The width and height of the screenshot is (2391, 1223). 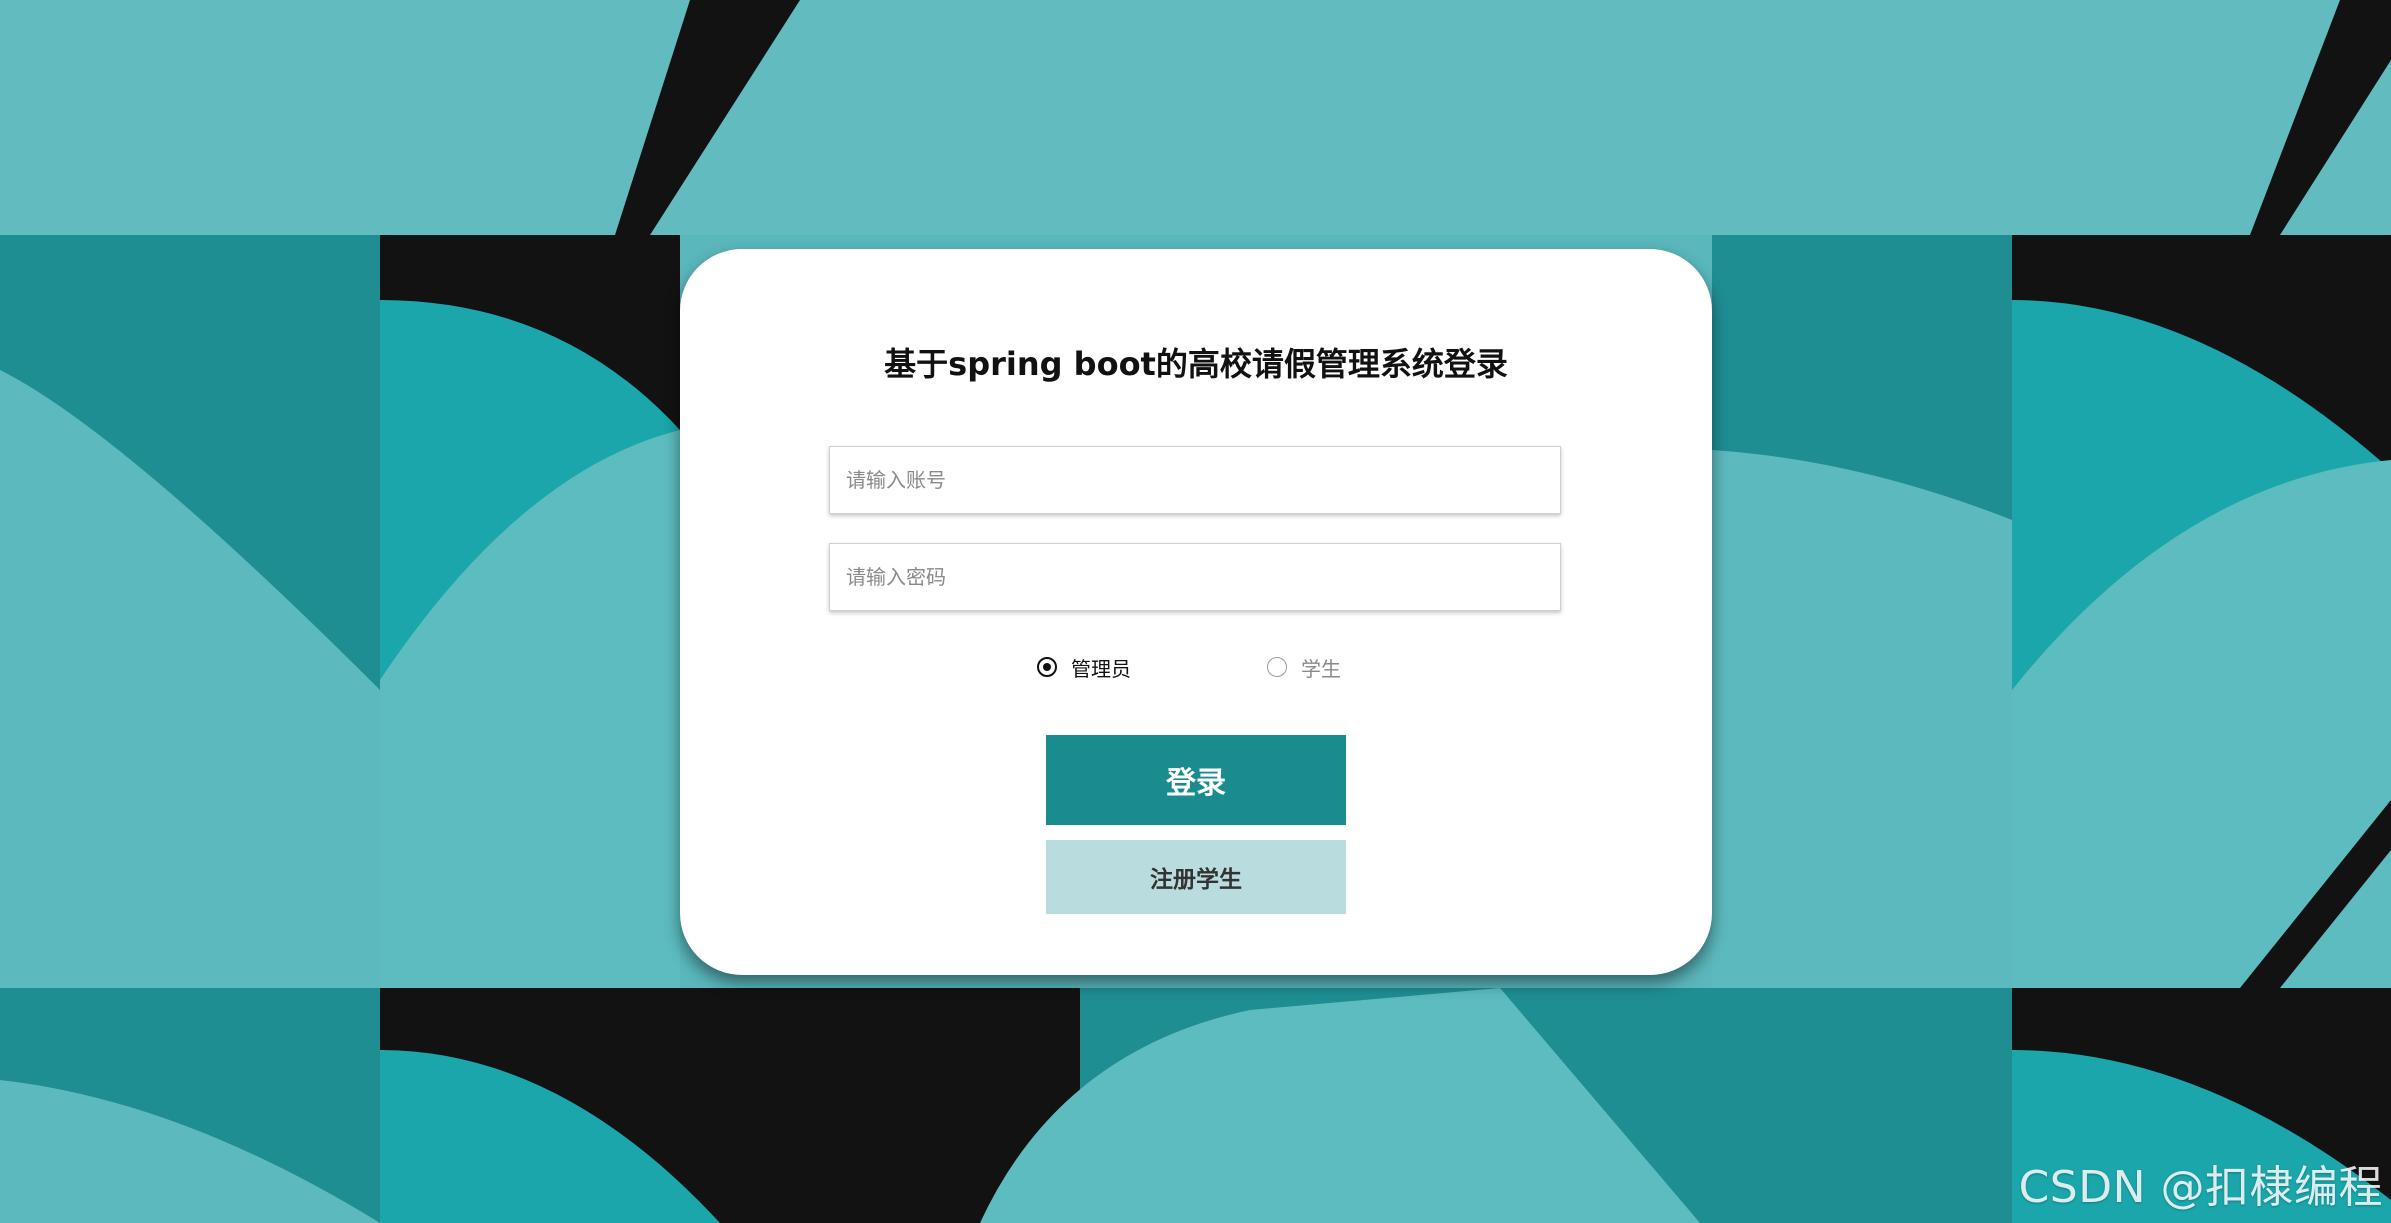 What do you see at coordinates (1195, 577) in the screenshot?
I see `password-input` at bounding box center [1195, 577].